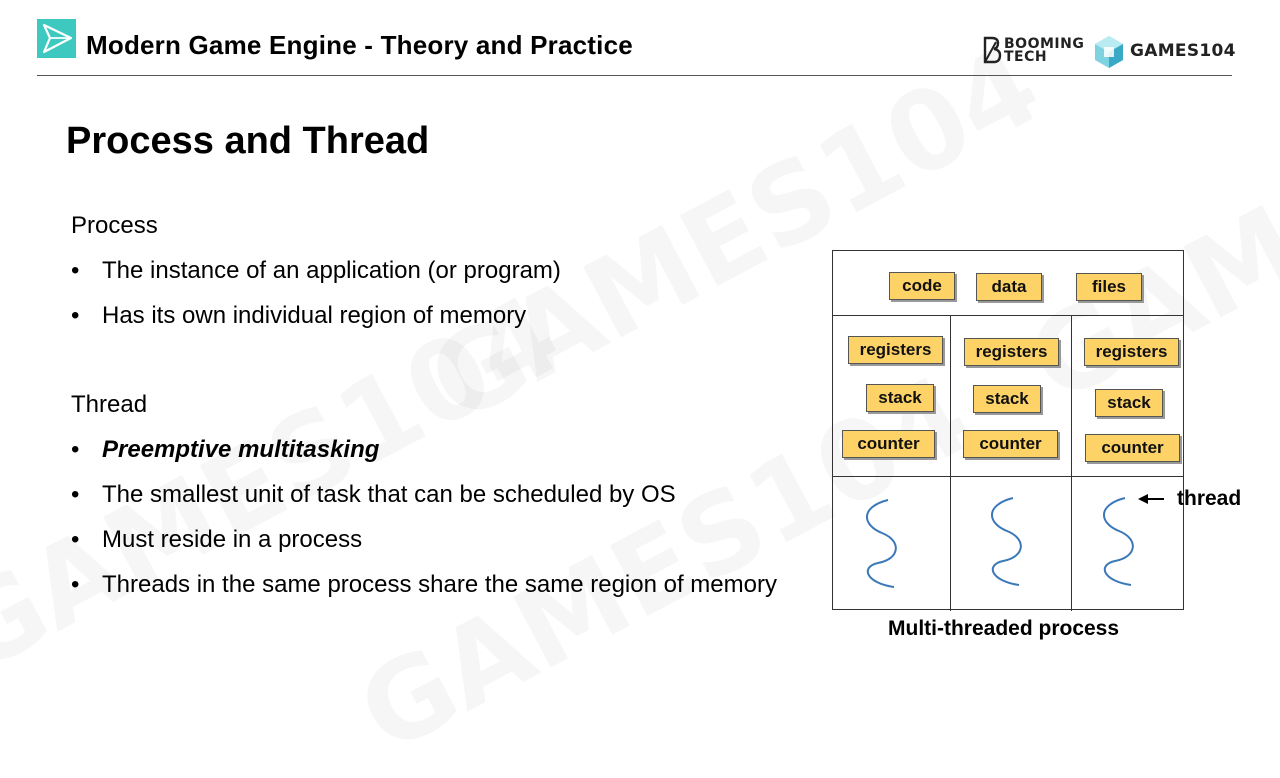 This screenshot has width=1280, height=778. Describe the element at coordinates (1109, 52) in the screenshot. I see `games104-cube-icon` at that location.